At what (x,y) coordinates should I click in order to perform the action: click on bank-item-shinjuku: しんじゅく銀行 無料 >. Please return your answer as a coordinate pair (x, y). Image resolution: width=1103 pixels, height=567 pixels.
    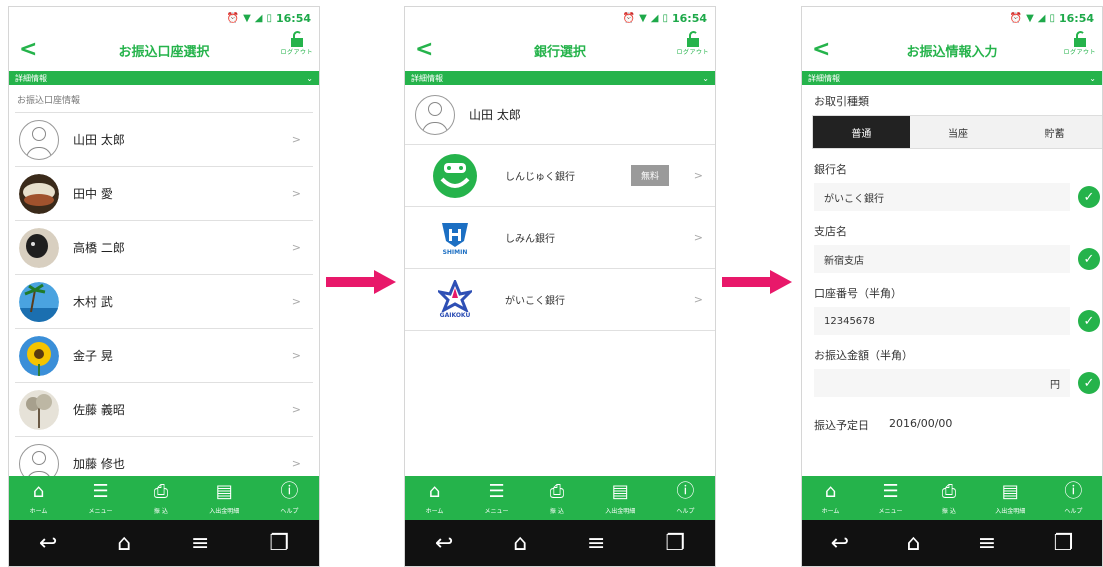
    Looking at the image, I should click on (560, 176).